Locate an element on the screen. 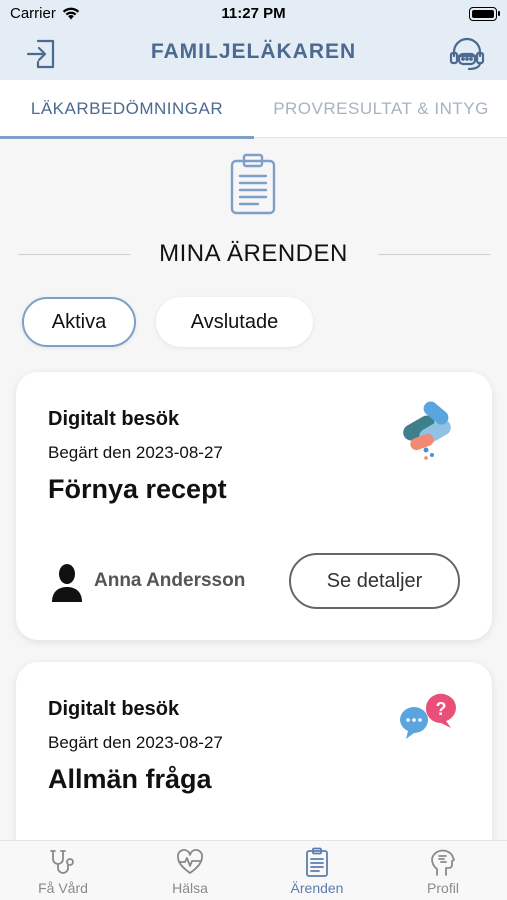  bottom-tab-label: Få Vård is located at coordinates (63, 888).